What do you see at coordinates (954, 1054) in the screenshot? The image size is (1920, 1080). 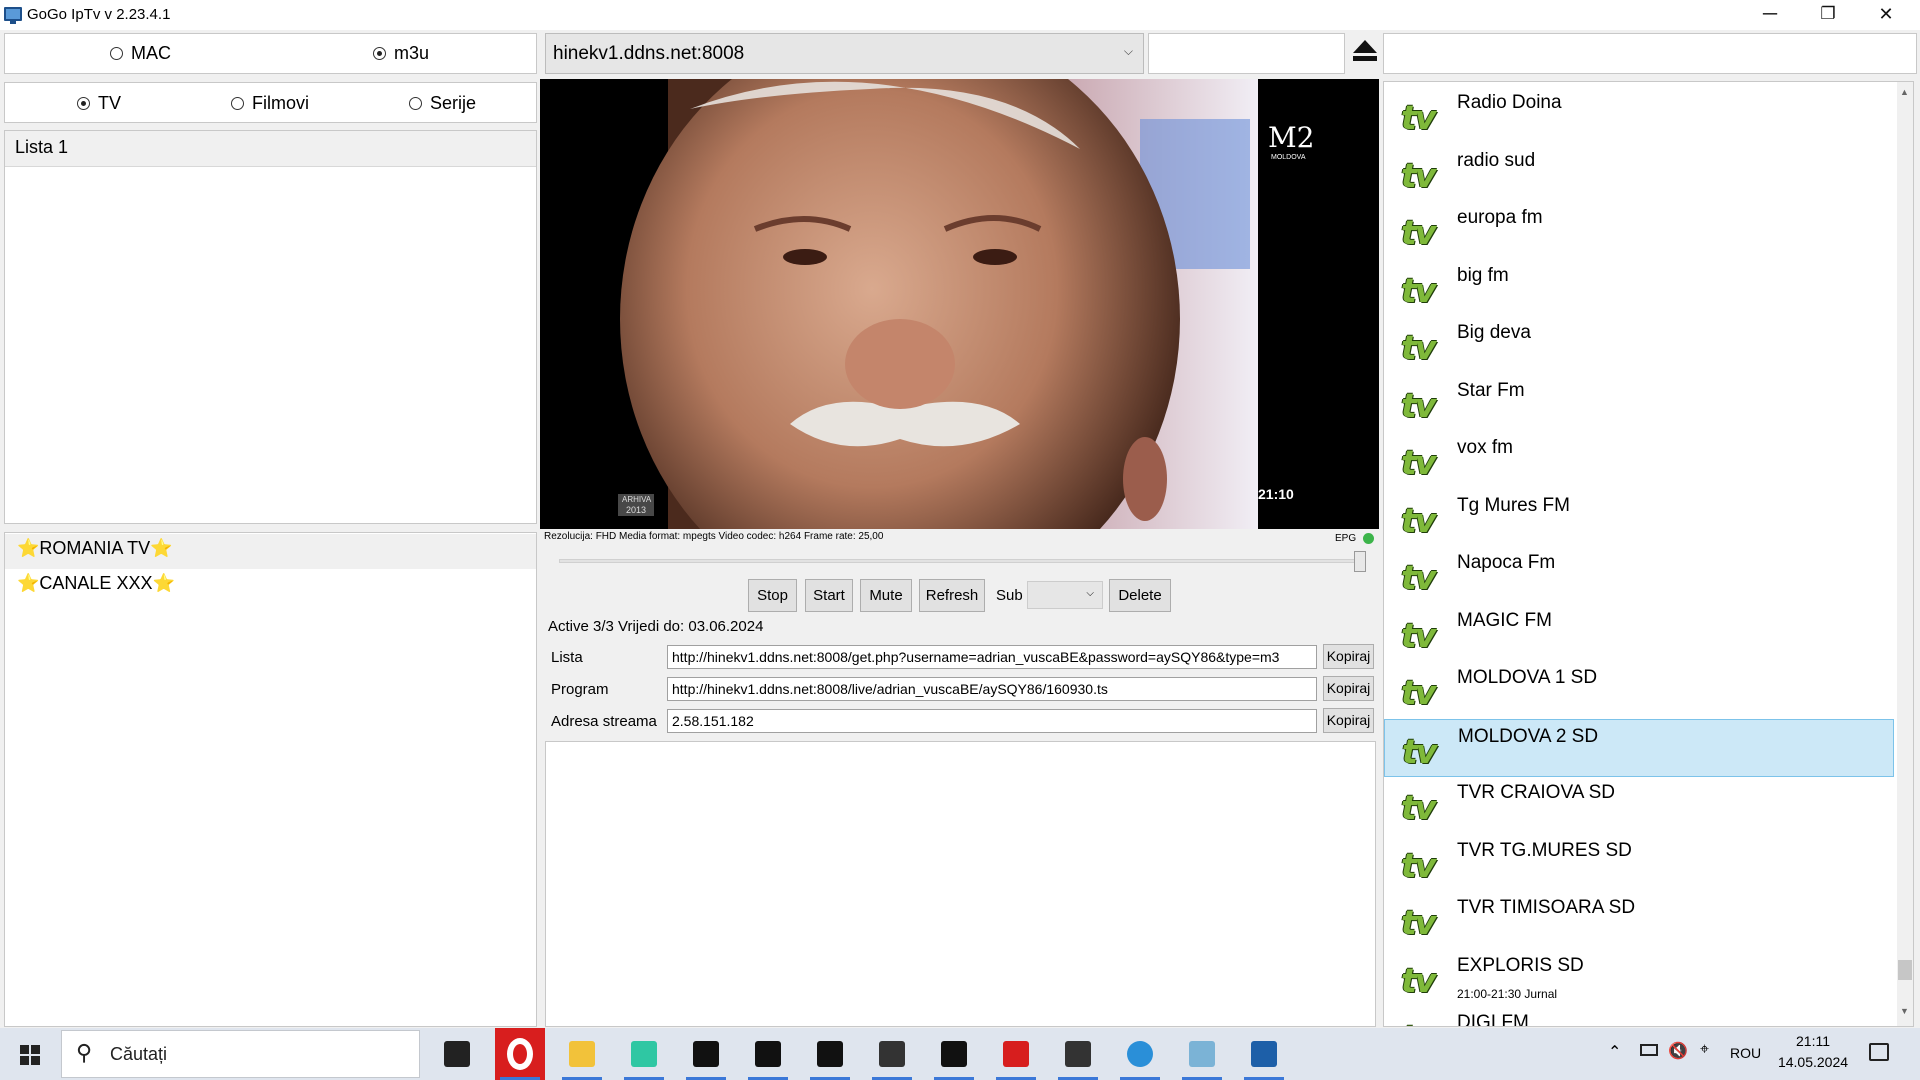 I see `terminal-icon` at bounding box center [954, 1054].